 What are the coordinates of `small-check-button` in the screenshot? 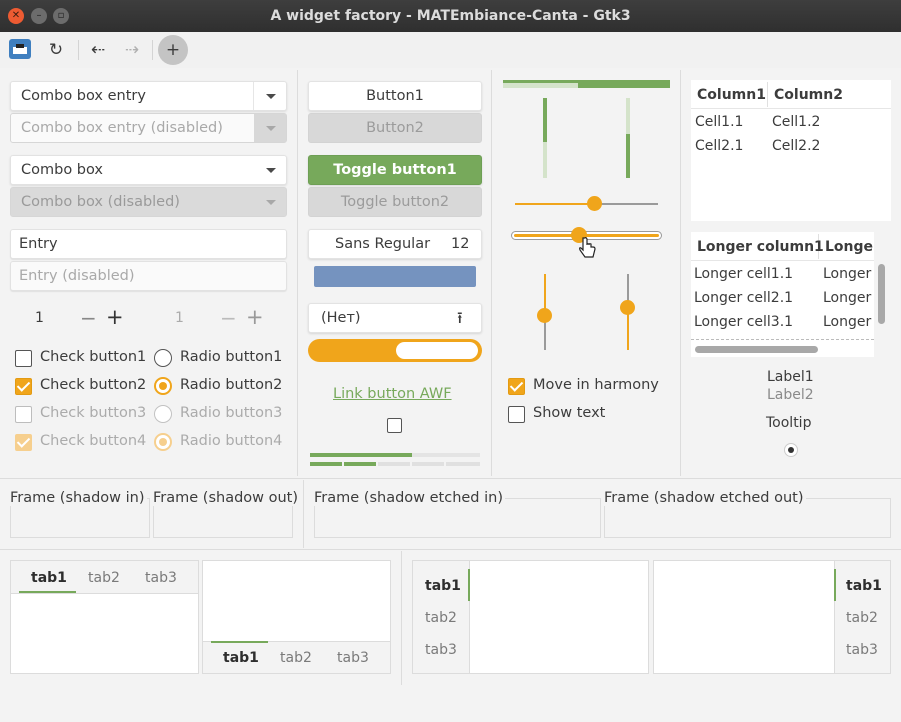 It's located at (394, 425).